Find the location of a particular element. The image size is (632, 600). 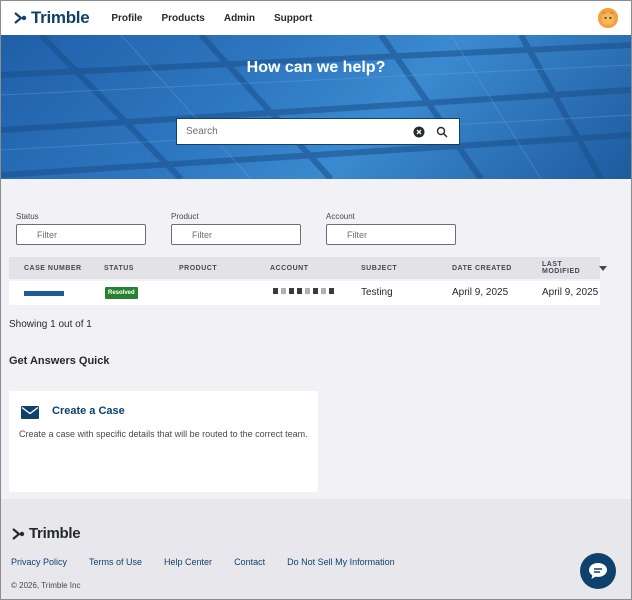

chat-bubble-icon is located at coordinates (598, 571).